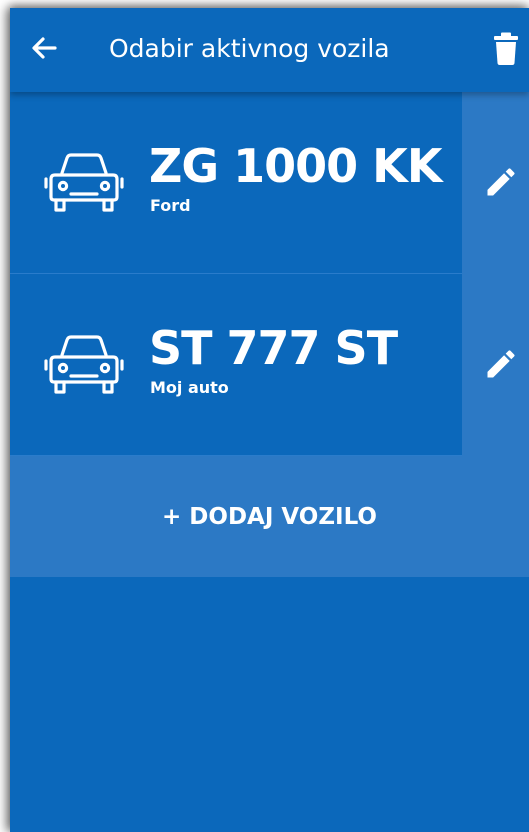 Image resolution: width=529 pixels, height=832 pixels. Describe the element at coordinates (189, 387) in the screenshot. I see `vehicle-name: Moj auto` at that location.